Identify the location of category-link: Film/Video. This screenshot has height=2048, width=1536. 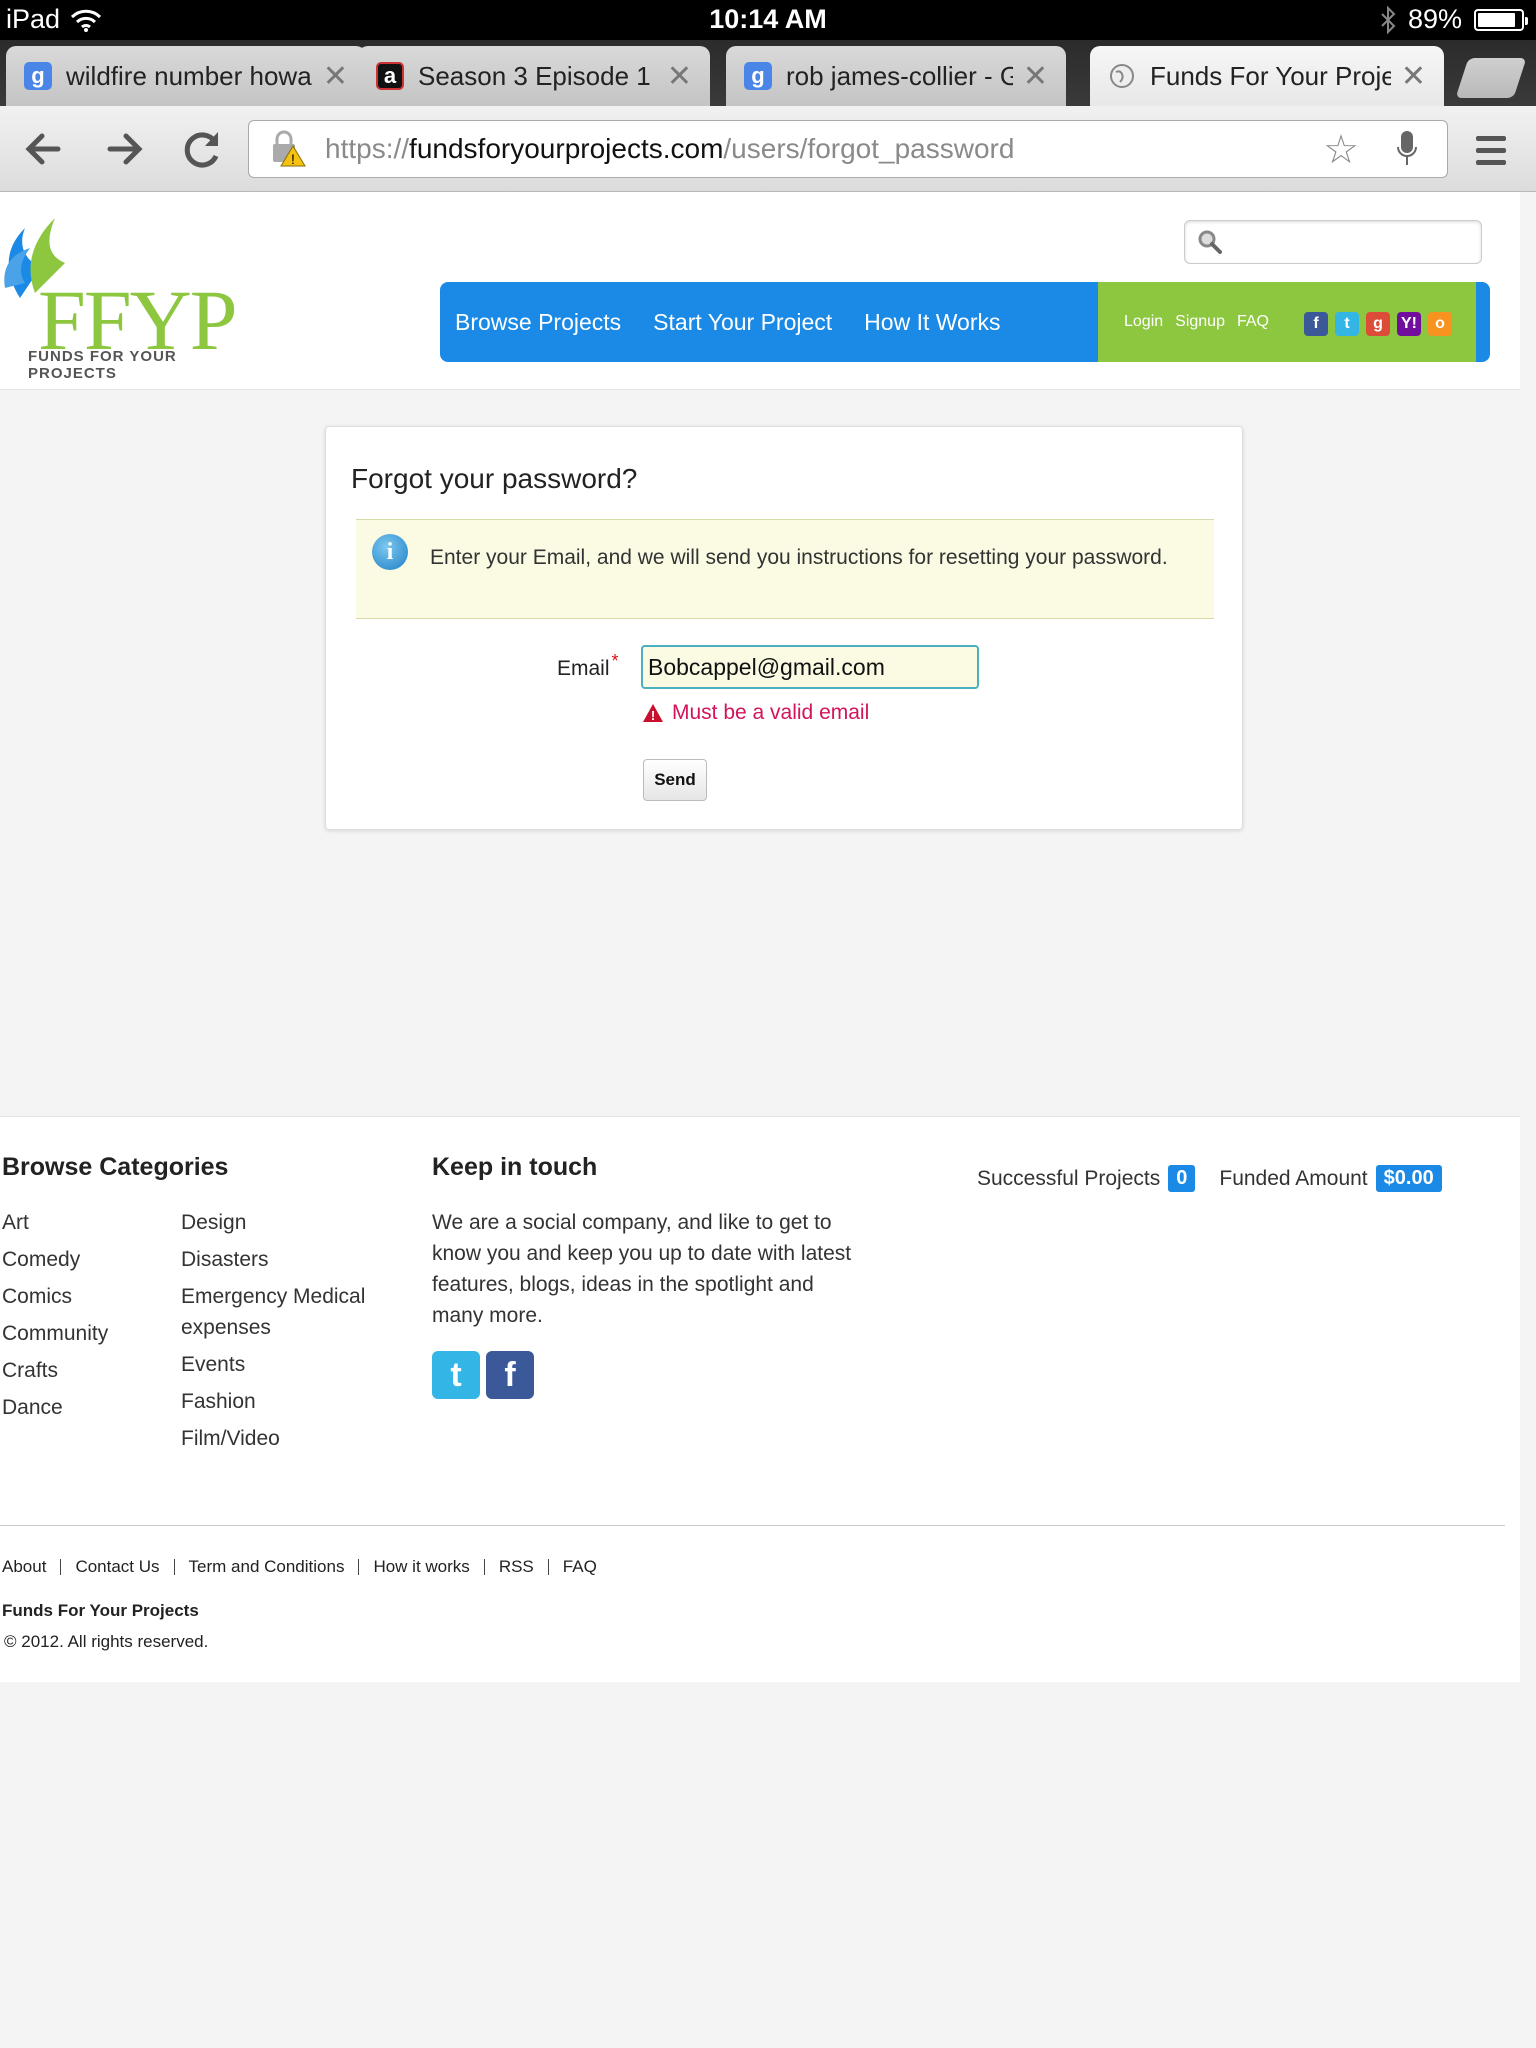
(286, 1438).